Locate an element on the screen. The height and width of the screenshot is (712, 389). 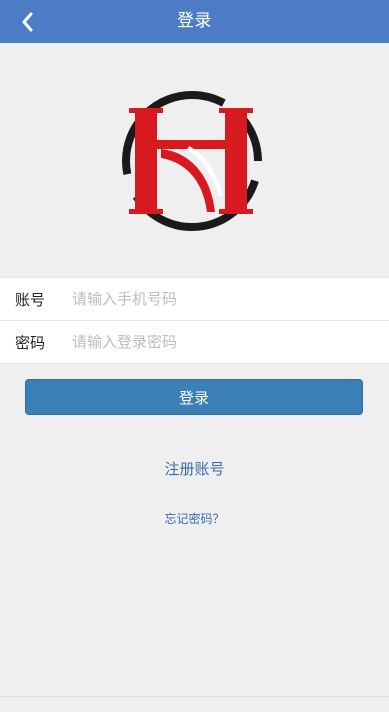
brand-logo is located at coordinates (192, 161).